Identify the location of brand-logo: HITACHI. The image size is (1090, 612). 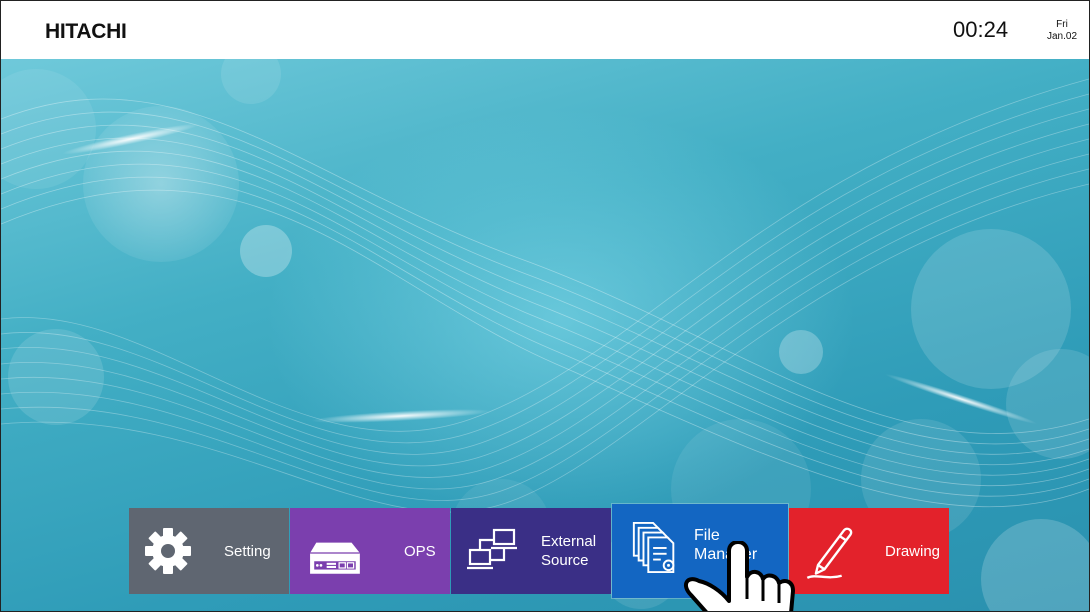
(86, 31).